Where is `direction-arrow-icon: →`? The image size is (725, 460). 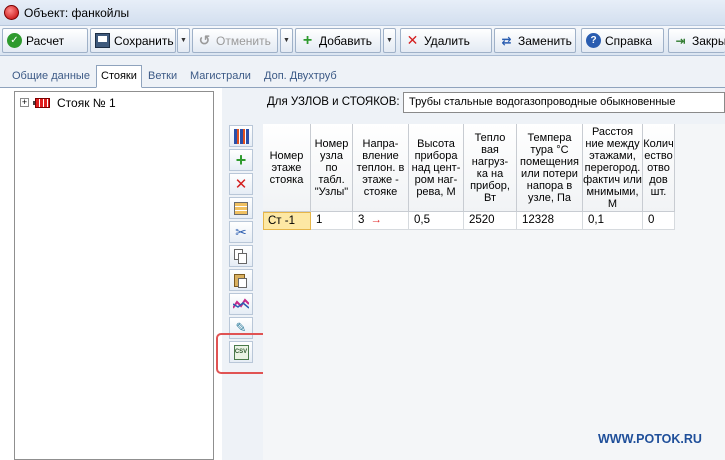 direction-arrow-icon: → is located at coordinates (376, 220).